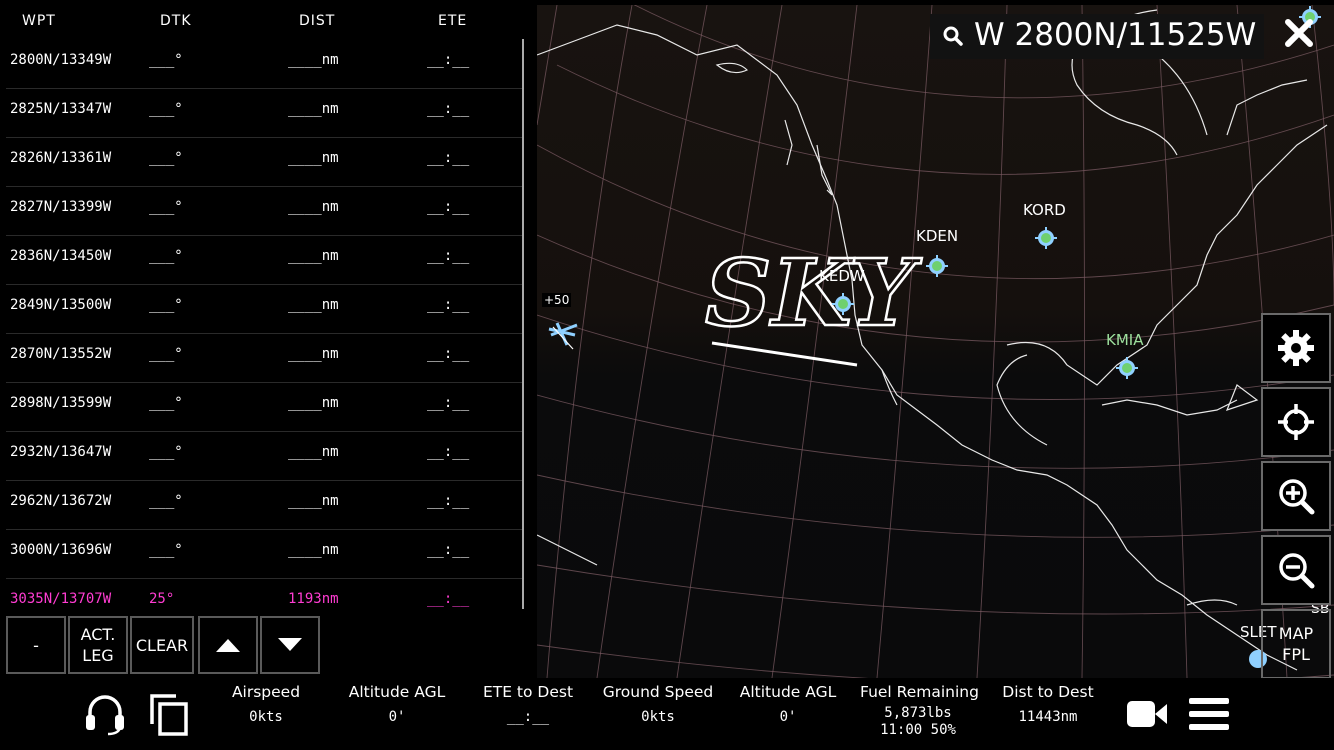 The width and height of the screenshot is (1334, 750). Describe the element at coordinates (228, 645) in the screenshot. I see `move-up-button` at that location.